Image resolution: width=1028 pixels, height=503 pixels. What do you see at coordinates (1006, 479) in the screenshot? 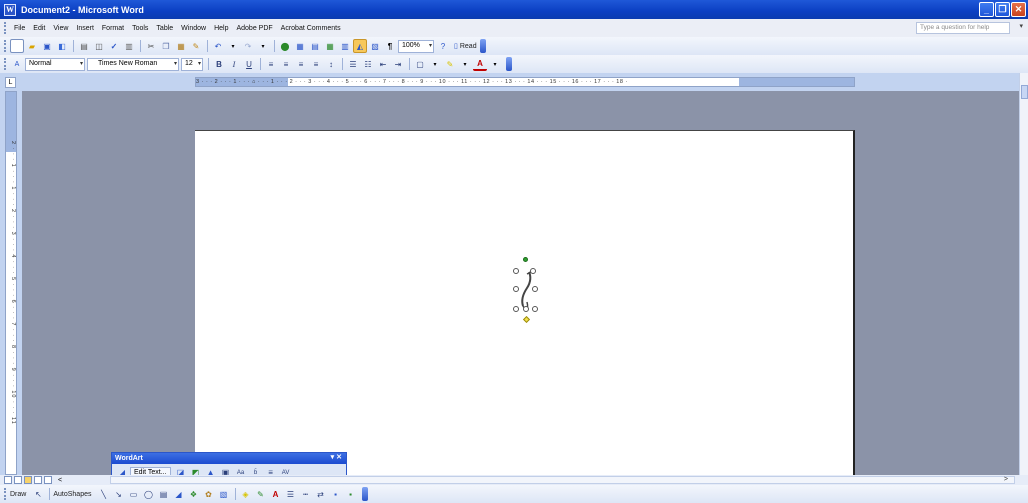
I see `scroll-right-icon: >` at bounding box center [1006, 479].